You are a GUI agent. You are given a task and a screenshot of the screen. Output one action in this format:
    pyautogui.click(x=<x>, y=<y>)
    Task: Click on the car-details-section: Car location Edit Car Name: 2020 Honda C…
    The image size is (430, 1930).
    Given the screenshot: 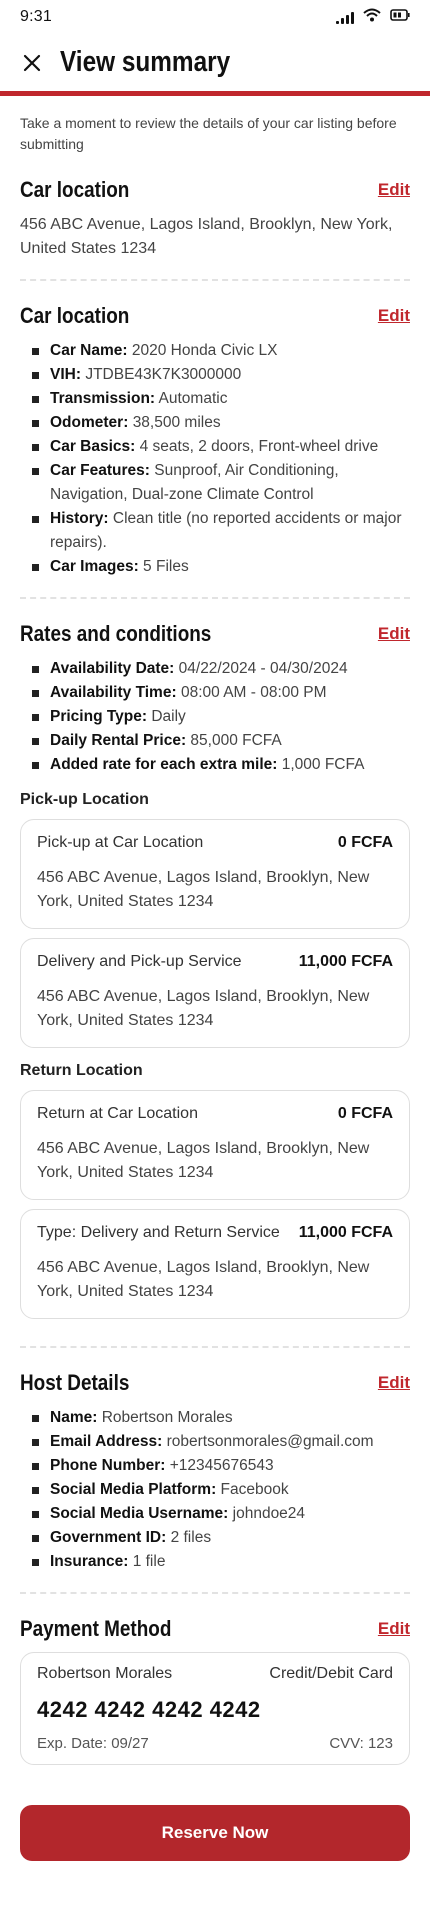 What is the action you would take?
    pyautogui.click(x=215, y=439)
    